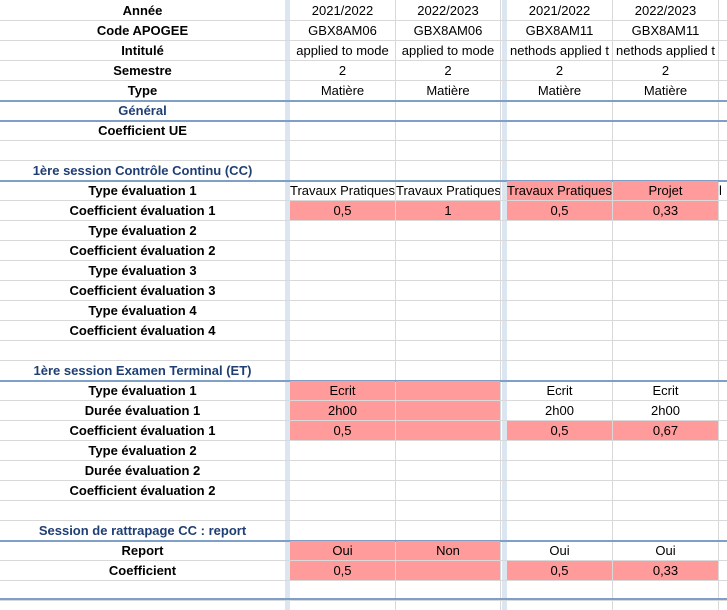 The height and width of the screenshot is (610, 727). What do you see at coordinates (559, 31) in the screenshot?
I see `grid-cell: GBX8AM11` at bounding box center [559, 31].